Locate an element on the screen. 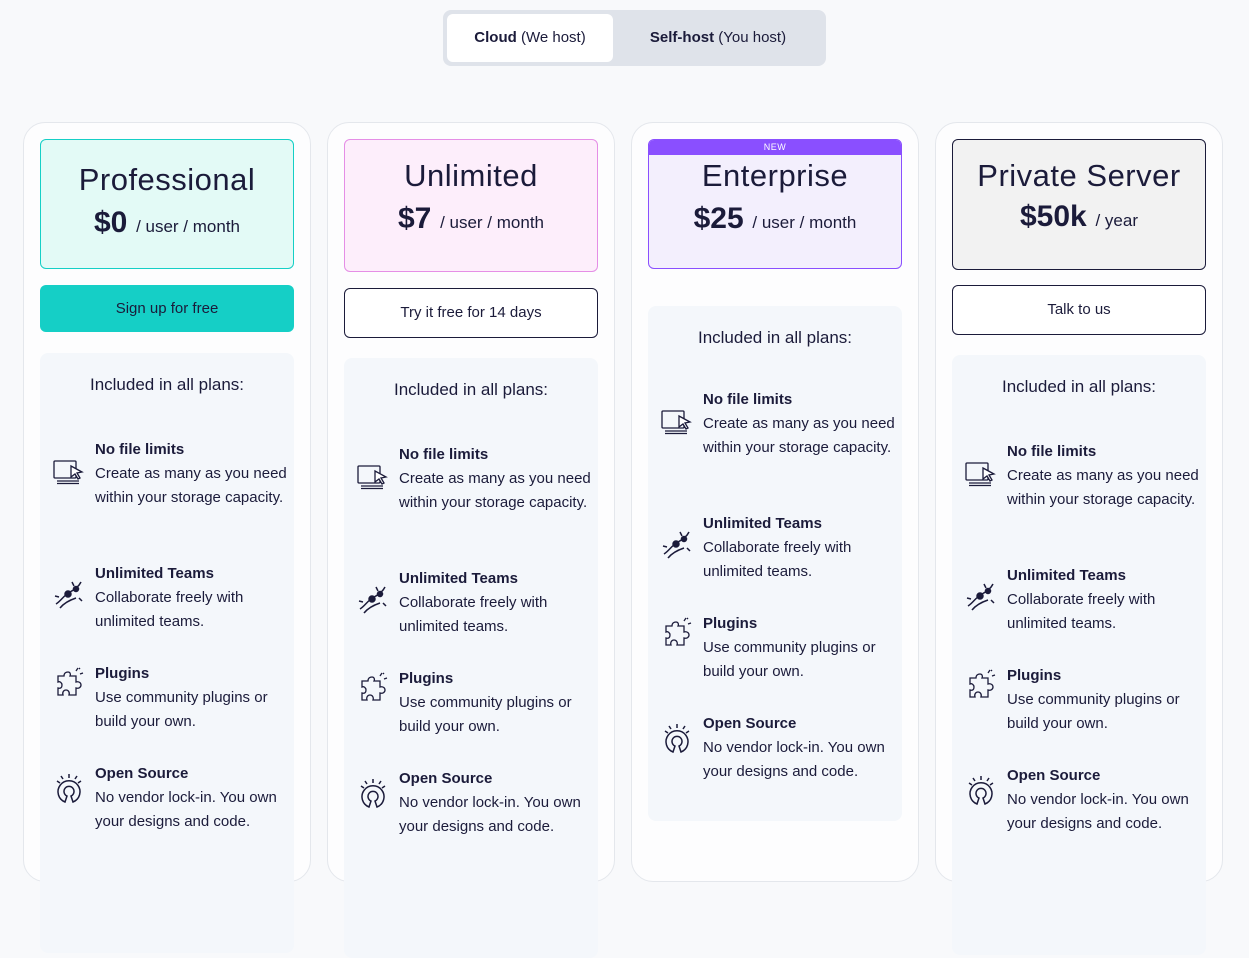 The height and width of the screenshot is (958, 1249). plan-header: Private Server $50k / year is located at coordinates (1079, 204).